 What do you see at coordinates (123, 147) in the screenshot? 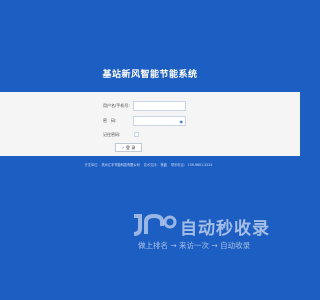
I see `login-icon: ✓` at bounding box center [123, 147].